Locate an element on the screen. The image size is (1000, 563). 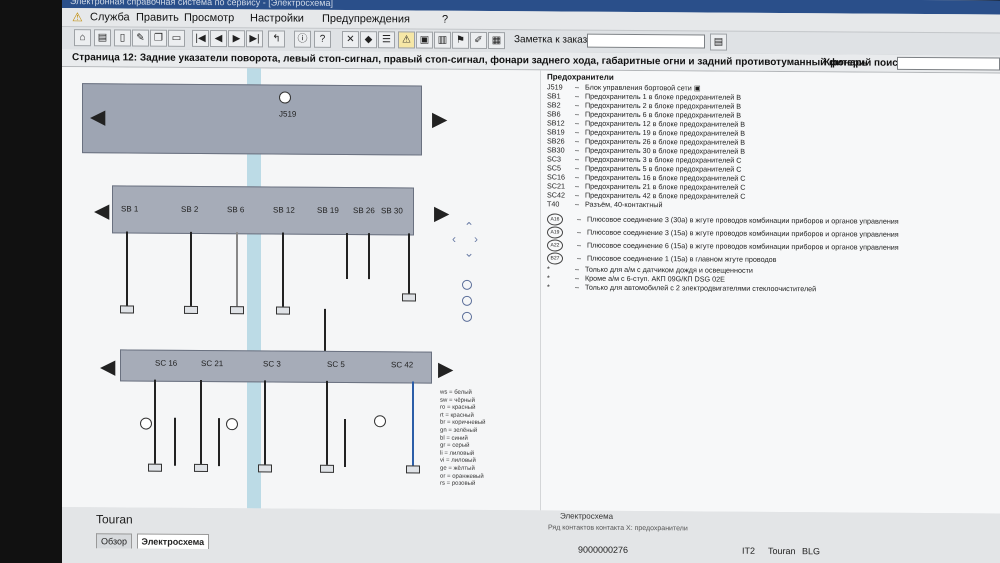
color-code-row: rs = розовый is located at coordinates (458, 484).